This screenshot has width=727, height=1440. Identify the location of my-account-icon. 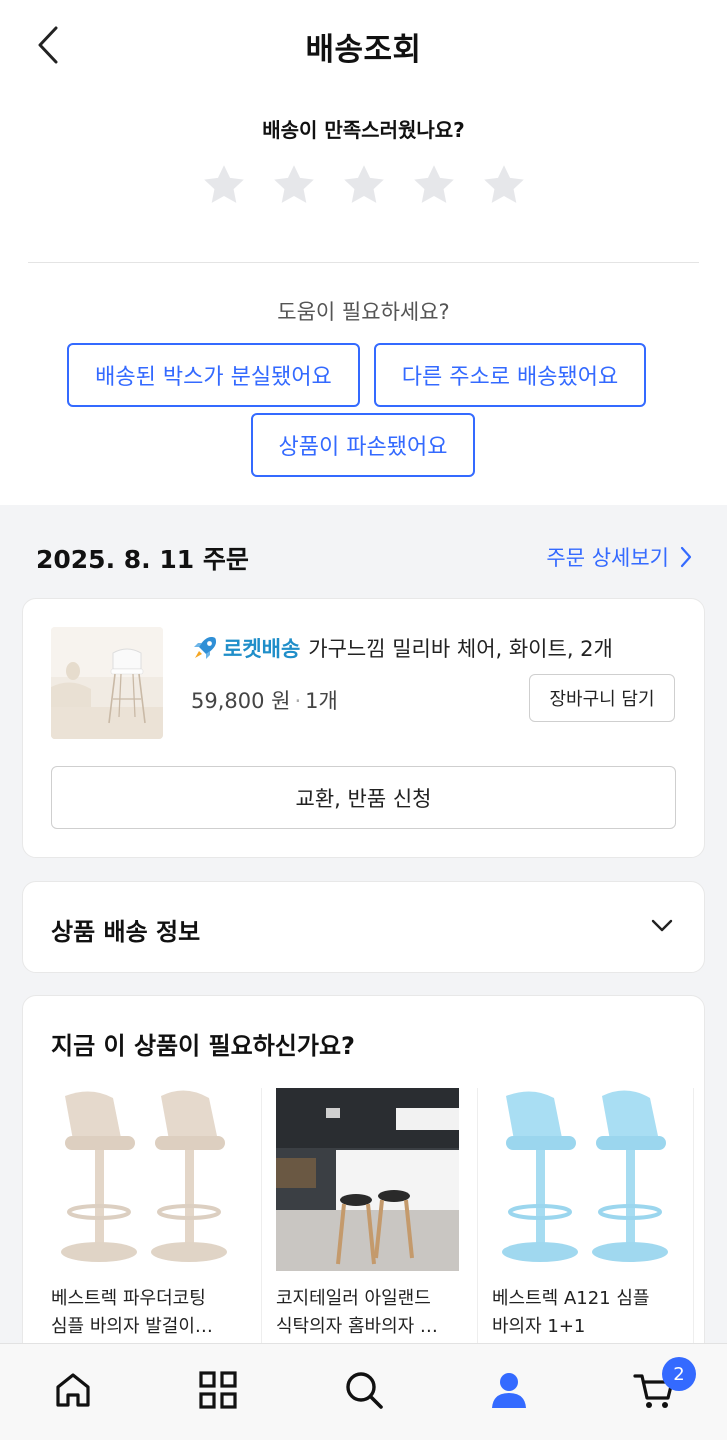
(509, 1390).